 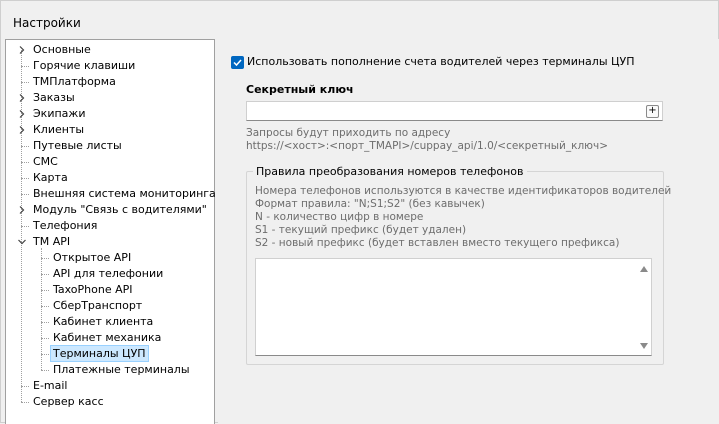 I want to click on tree-item-label: Экипажи, so click(x=59, y=113).